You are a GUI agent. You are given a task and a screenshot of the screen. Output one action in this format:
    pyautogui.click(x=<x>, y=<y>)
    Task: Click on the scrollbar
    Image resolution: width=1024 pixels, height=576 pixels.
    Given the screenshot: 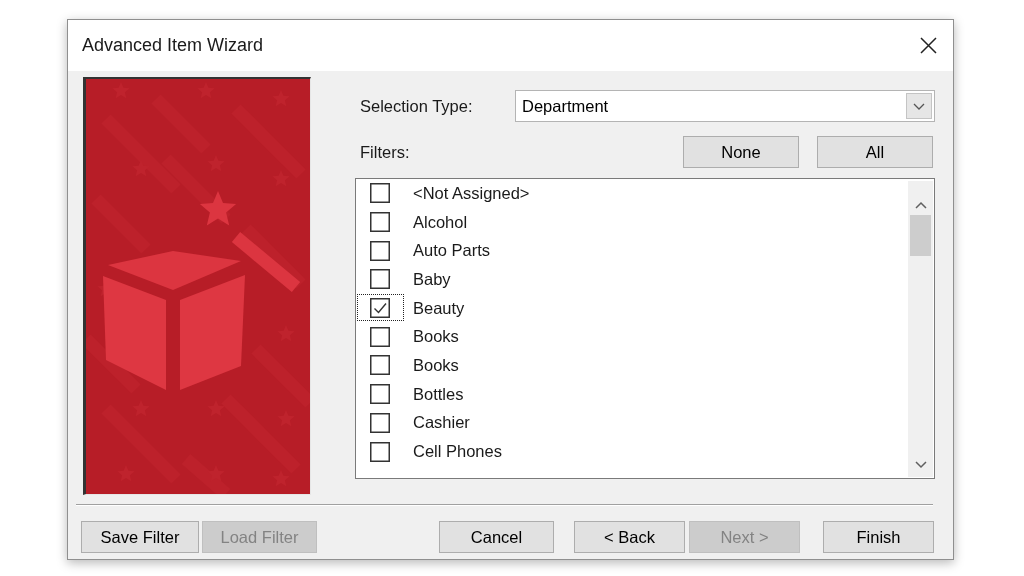 What is the action you would take?
    pyautogui.click(x=920, y=329)
    